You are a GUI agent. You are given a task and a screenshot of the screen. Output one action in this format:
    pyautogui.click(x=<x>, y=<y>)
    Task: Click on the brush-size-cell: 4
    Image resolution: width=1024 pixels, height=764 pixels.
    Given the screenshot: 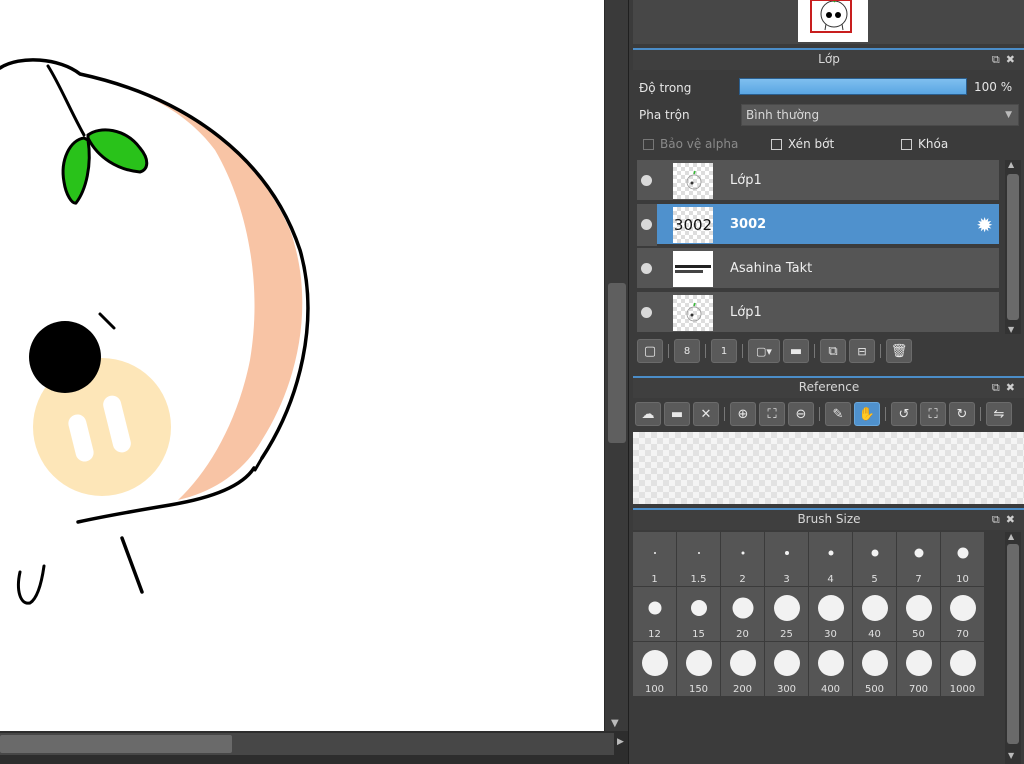 What is the action you would take?
    pyautogui.click(x=830, y=559)
    